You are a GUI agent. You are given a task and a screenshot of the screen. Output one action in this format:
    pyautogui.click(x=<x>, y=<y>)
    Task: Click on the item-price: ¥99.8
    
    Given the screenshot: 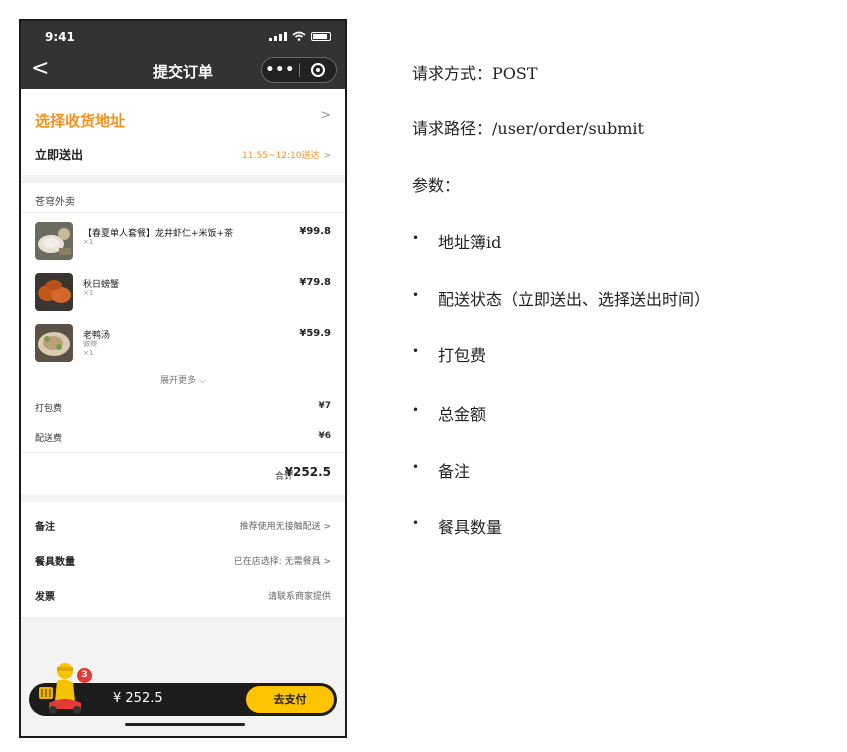 What is the action you would take?
    pyautogui.click(x=315, y=231)
    